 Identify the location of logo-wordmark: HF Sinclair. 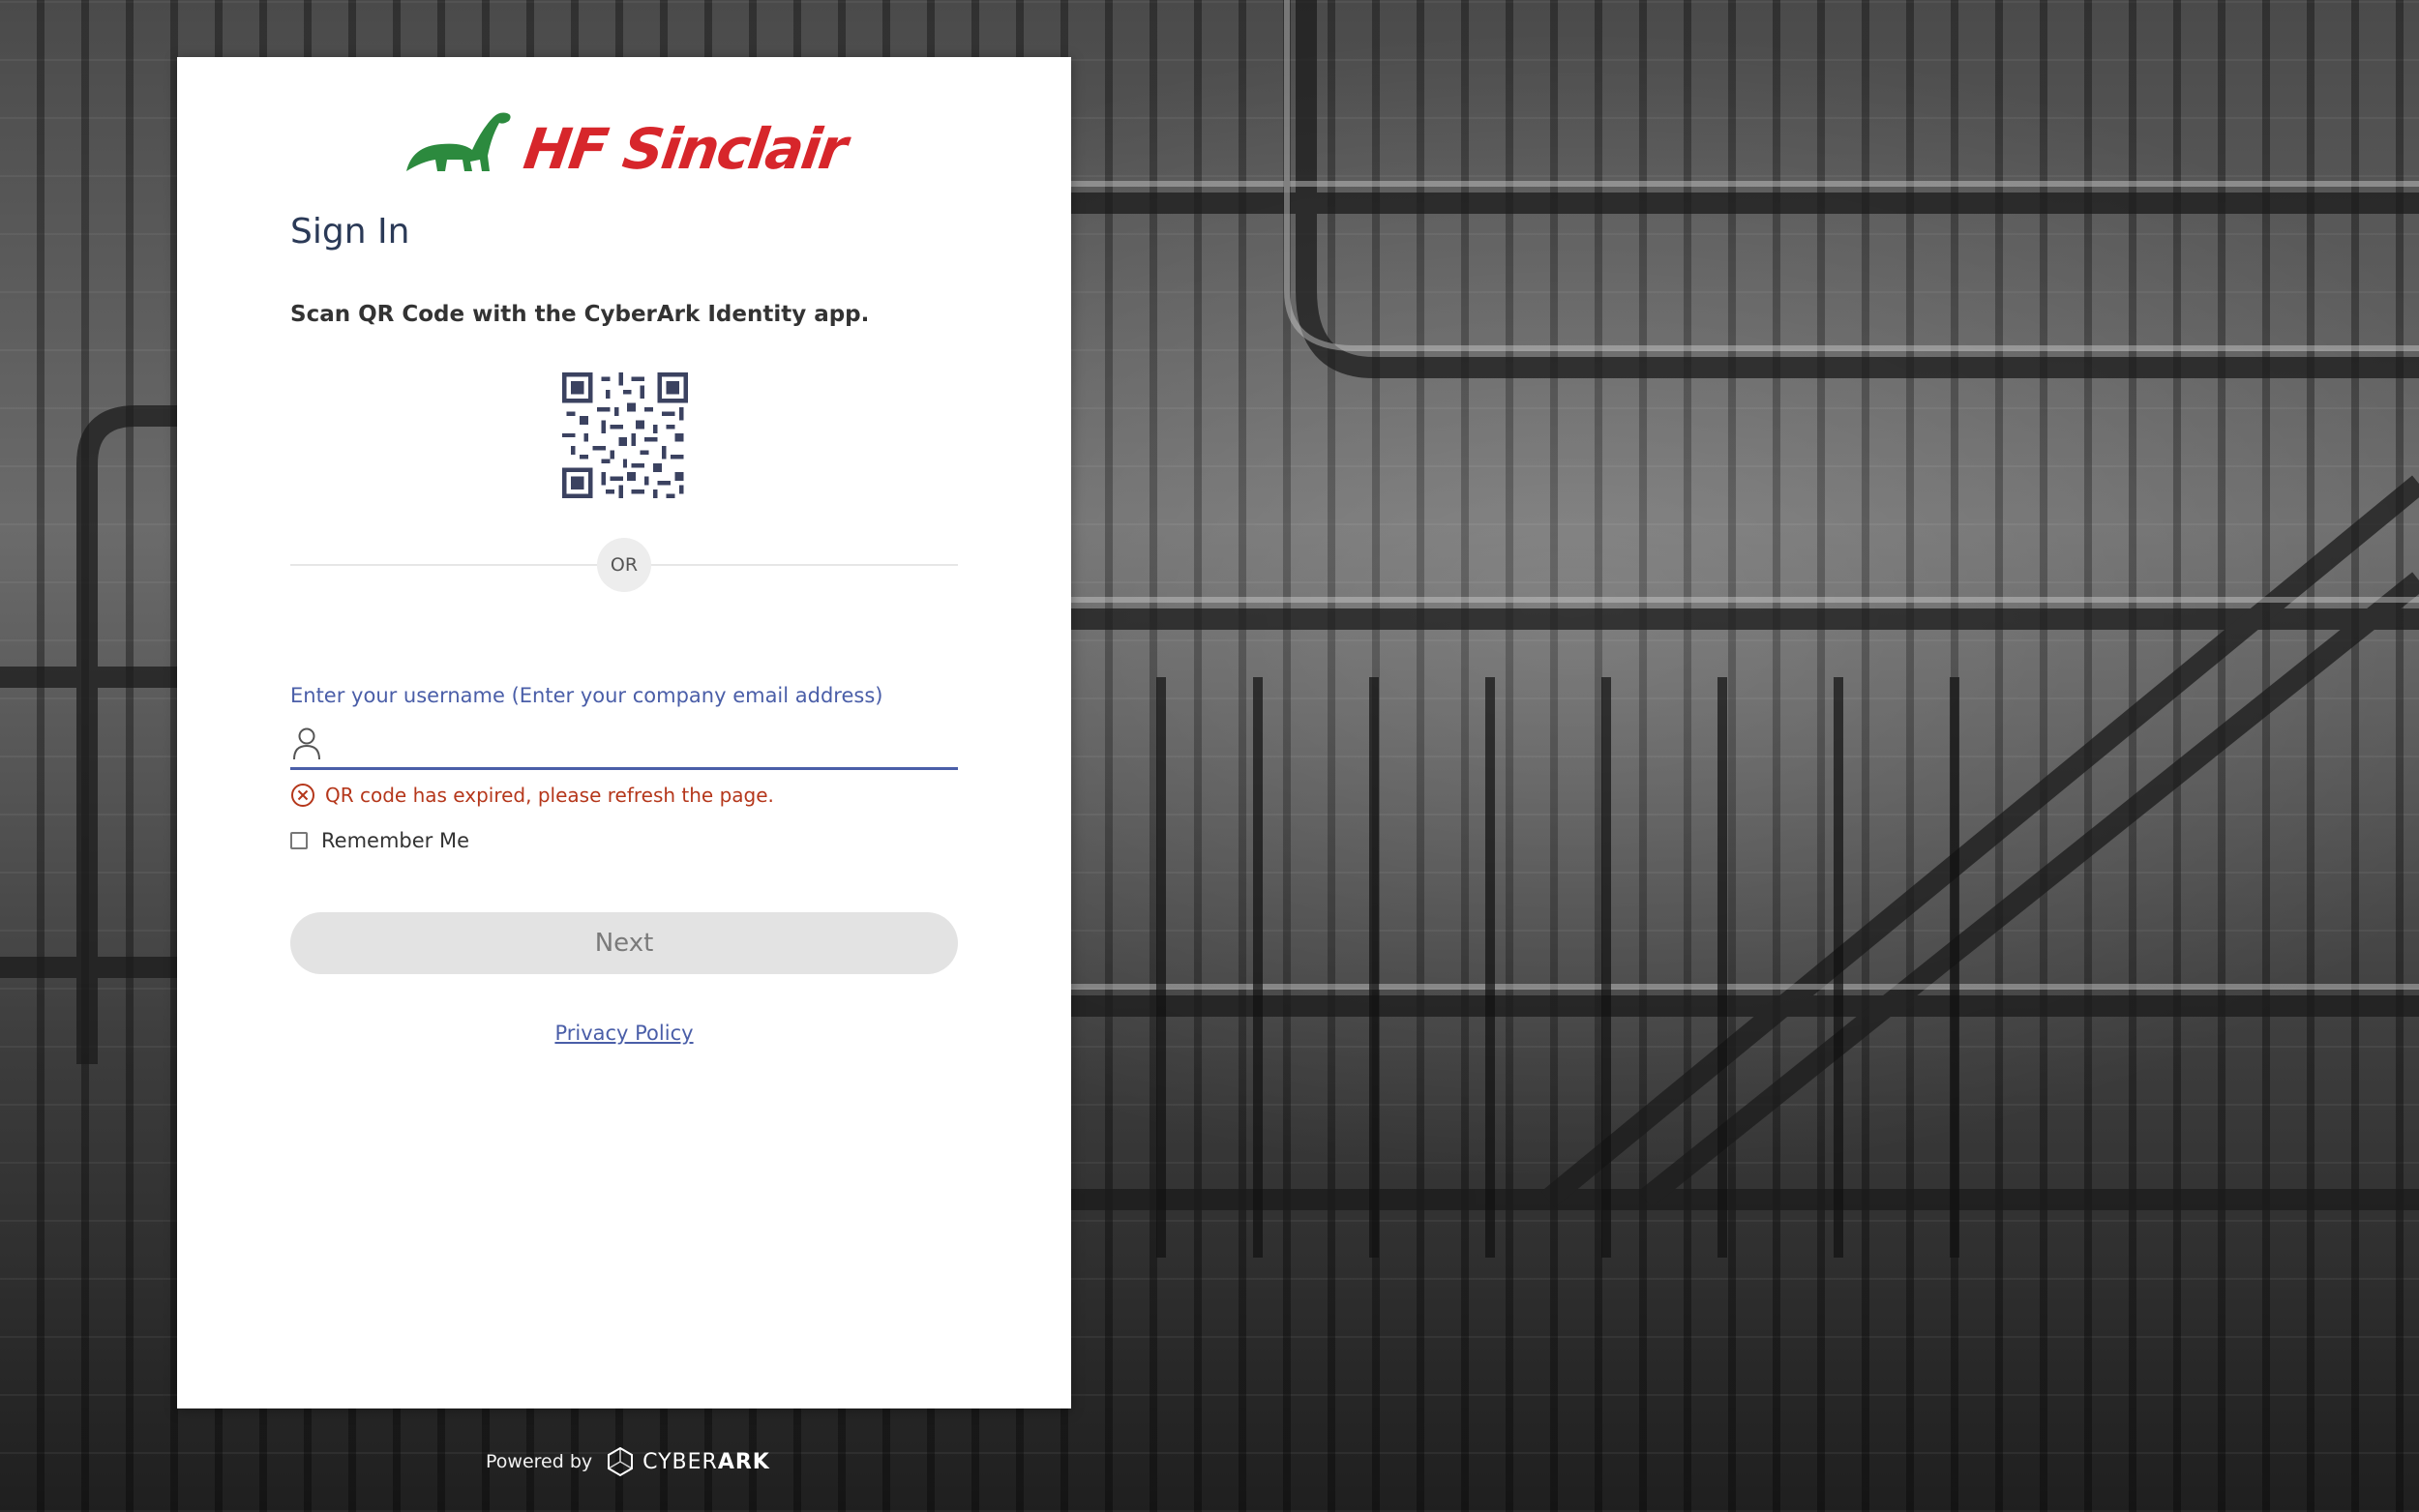
(686, 149).